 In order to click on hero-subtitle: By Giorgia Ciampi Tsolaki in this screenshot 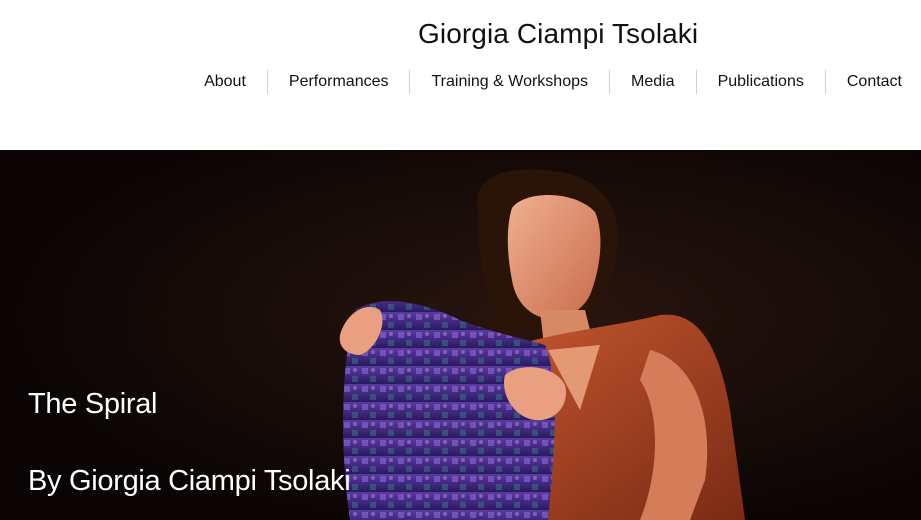, I will do `click(189, 481)`.